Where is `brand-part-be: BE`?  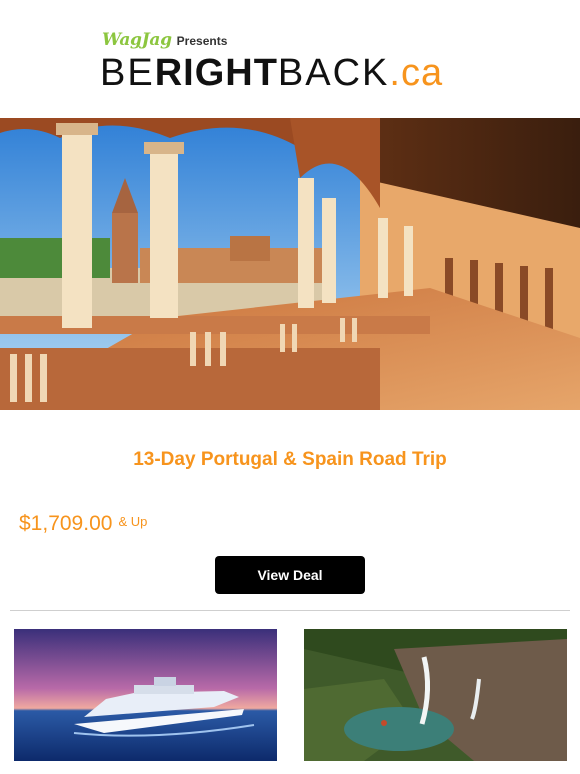 brand-part-be: BE is located at coordinates (127, 73).